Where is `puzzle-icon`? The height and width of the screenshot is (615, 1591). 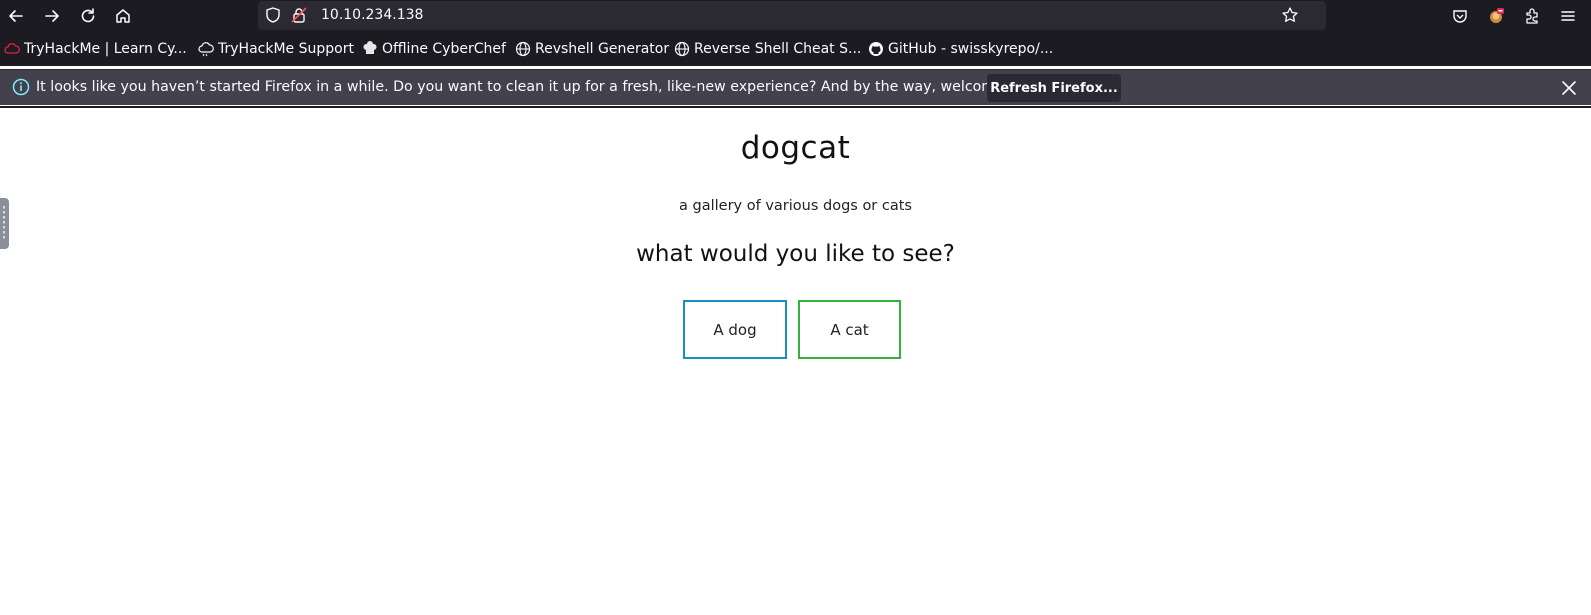 puzzle-icon is located at coordinates (1532, 16).